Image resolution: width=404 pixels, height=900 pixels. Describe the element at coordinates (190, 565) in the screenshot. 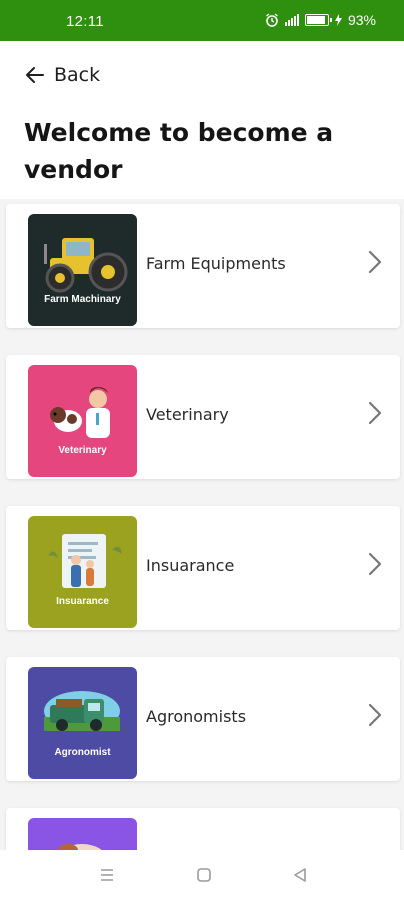

I see `vendor-label: Insuarance` at that location.